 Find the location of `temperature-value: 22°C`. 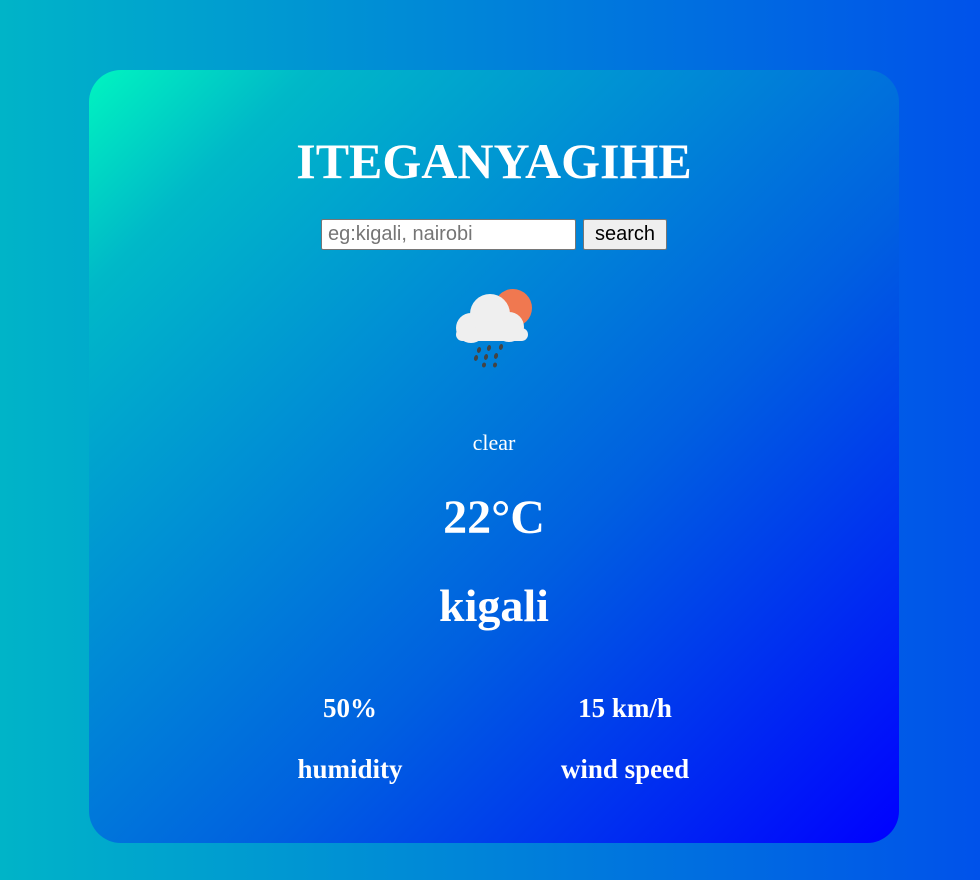

temperature-value: 22°C is located at coordinates (494, 517).